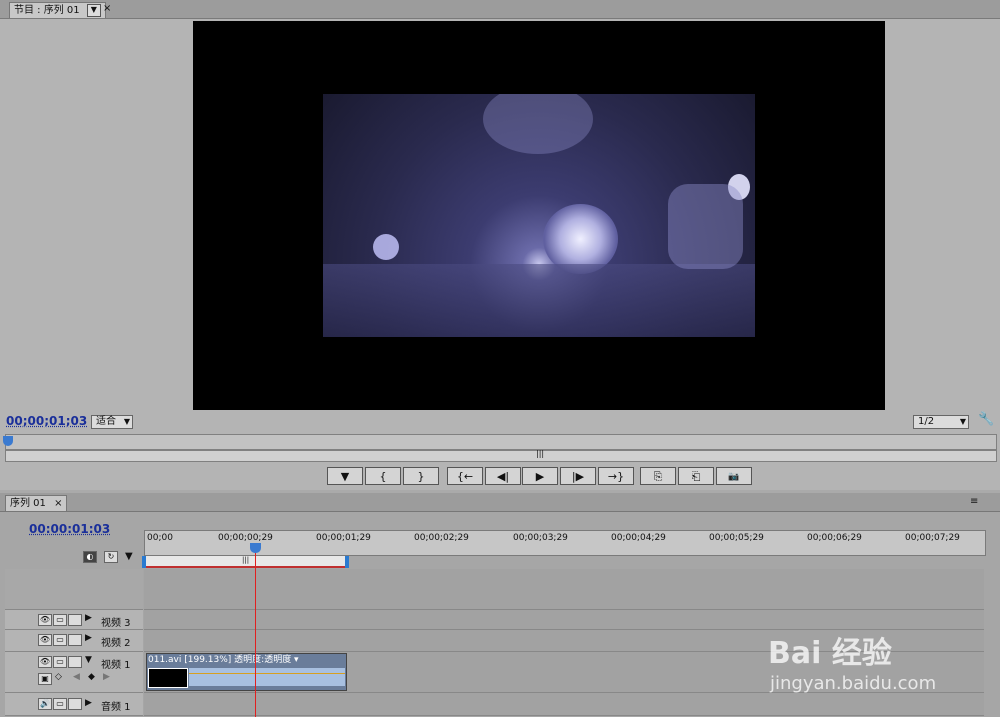 The image size is (1000, 717). Describe the element at coordinates (539, 215) in the screenshot. I see `video-frame-image` at that location.